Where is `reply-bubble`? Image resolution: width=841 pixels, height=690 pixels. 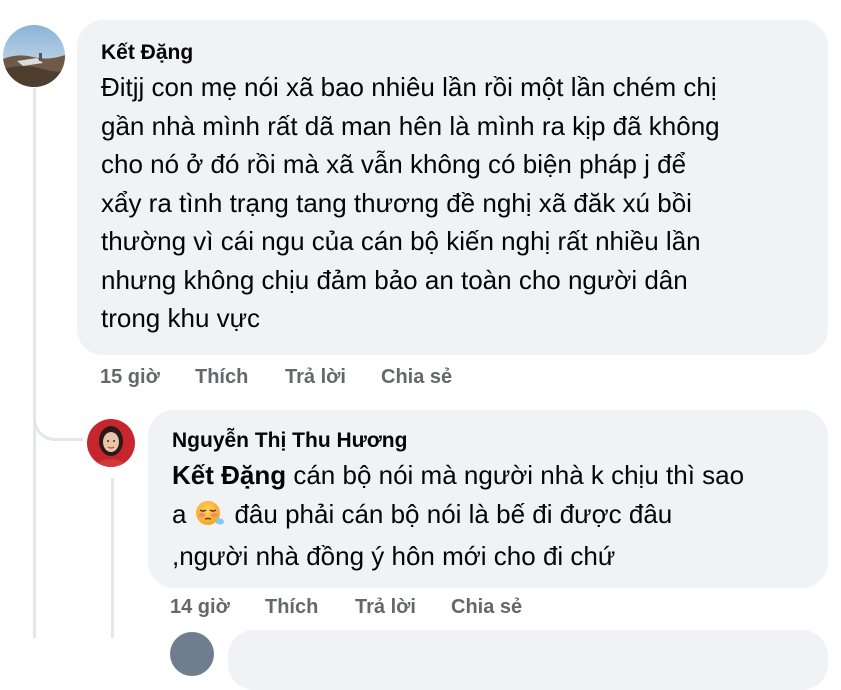 reply-bubble is located at coordinates (528, 660).